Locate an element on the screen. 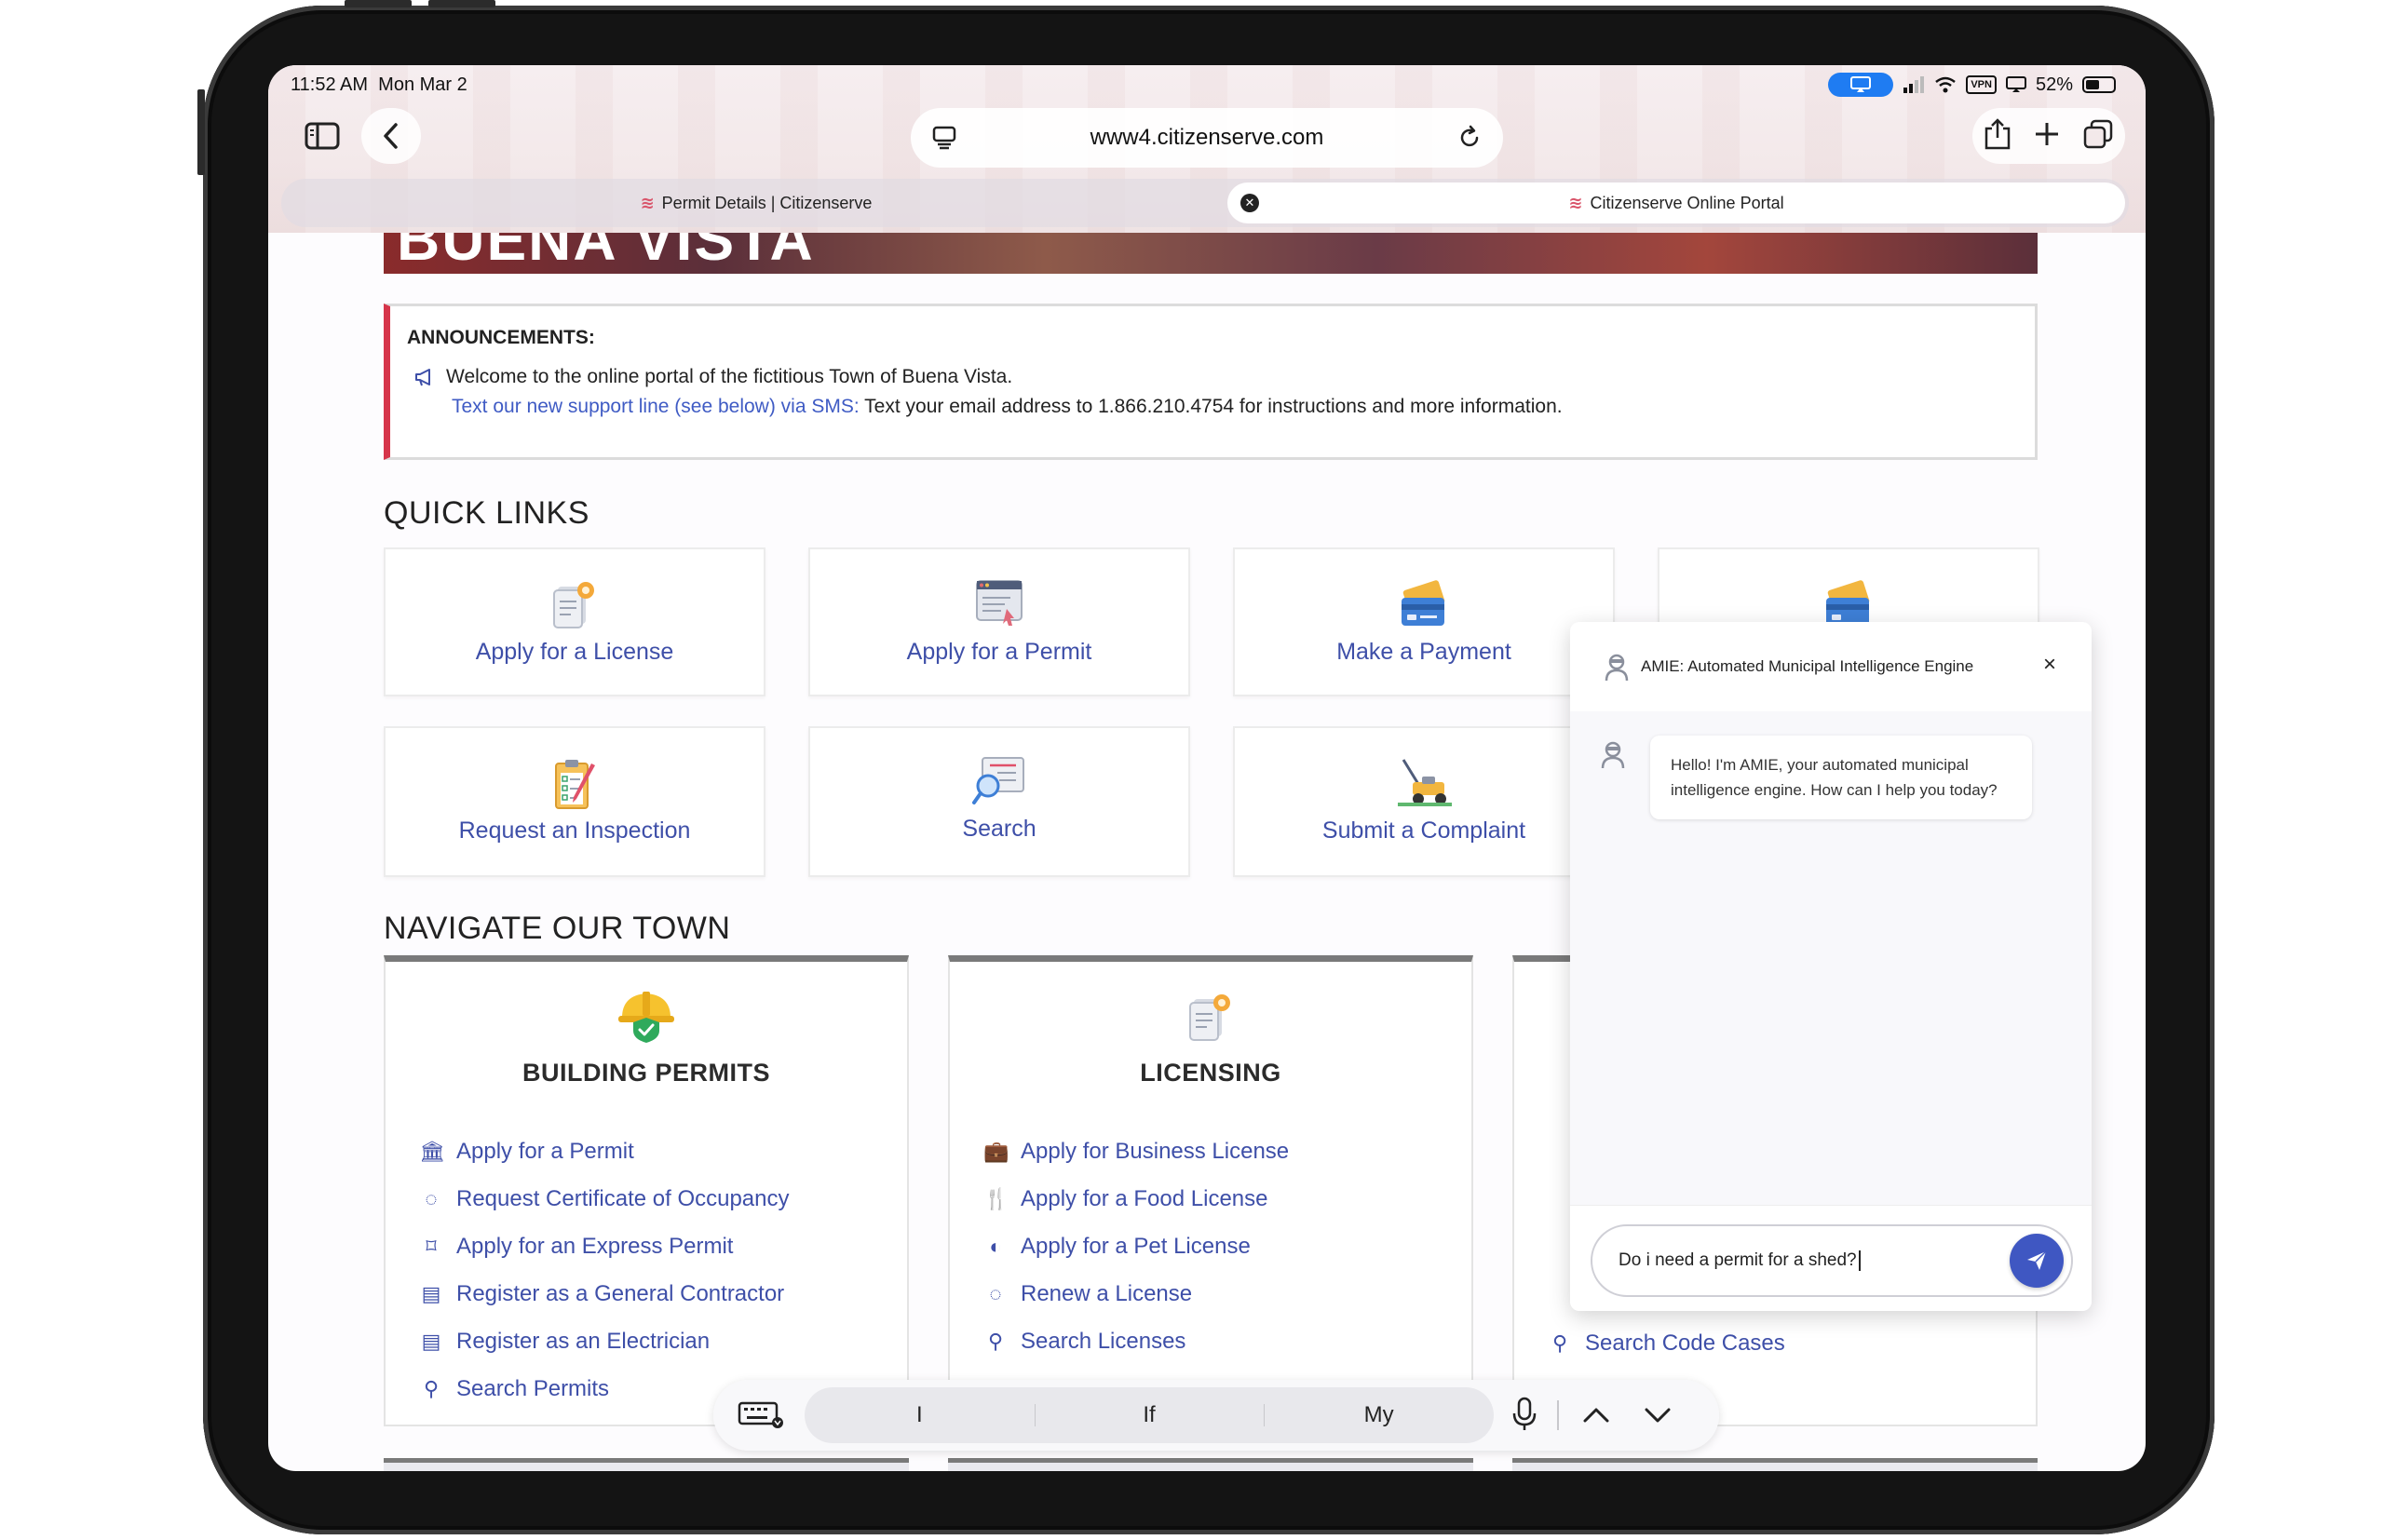 The width and height of the screenshot is (2384, 1540). url-text: www4.citizenserve.com is located at coordinates (1207, 138).